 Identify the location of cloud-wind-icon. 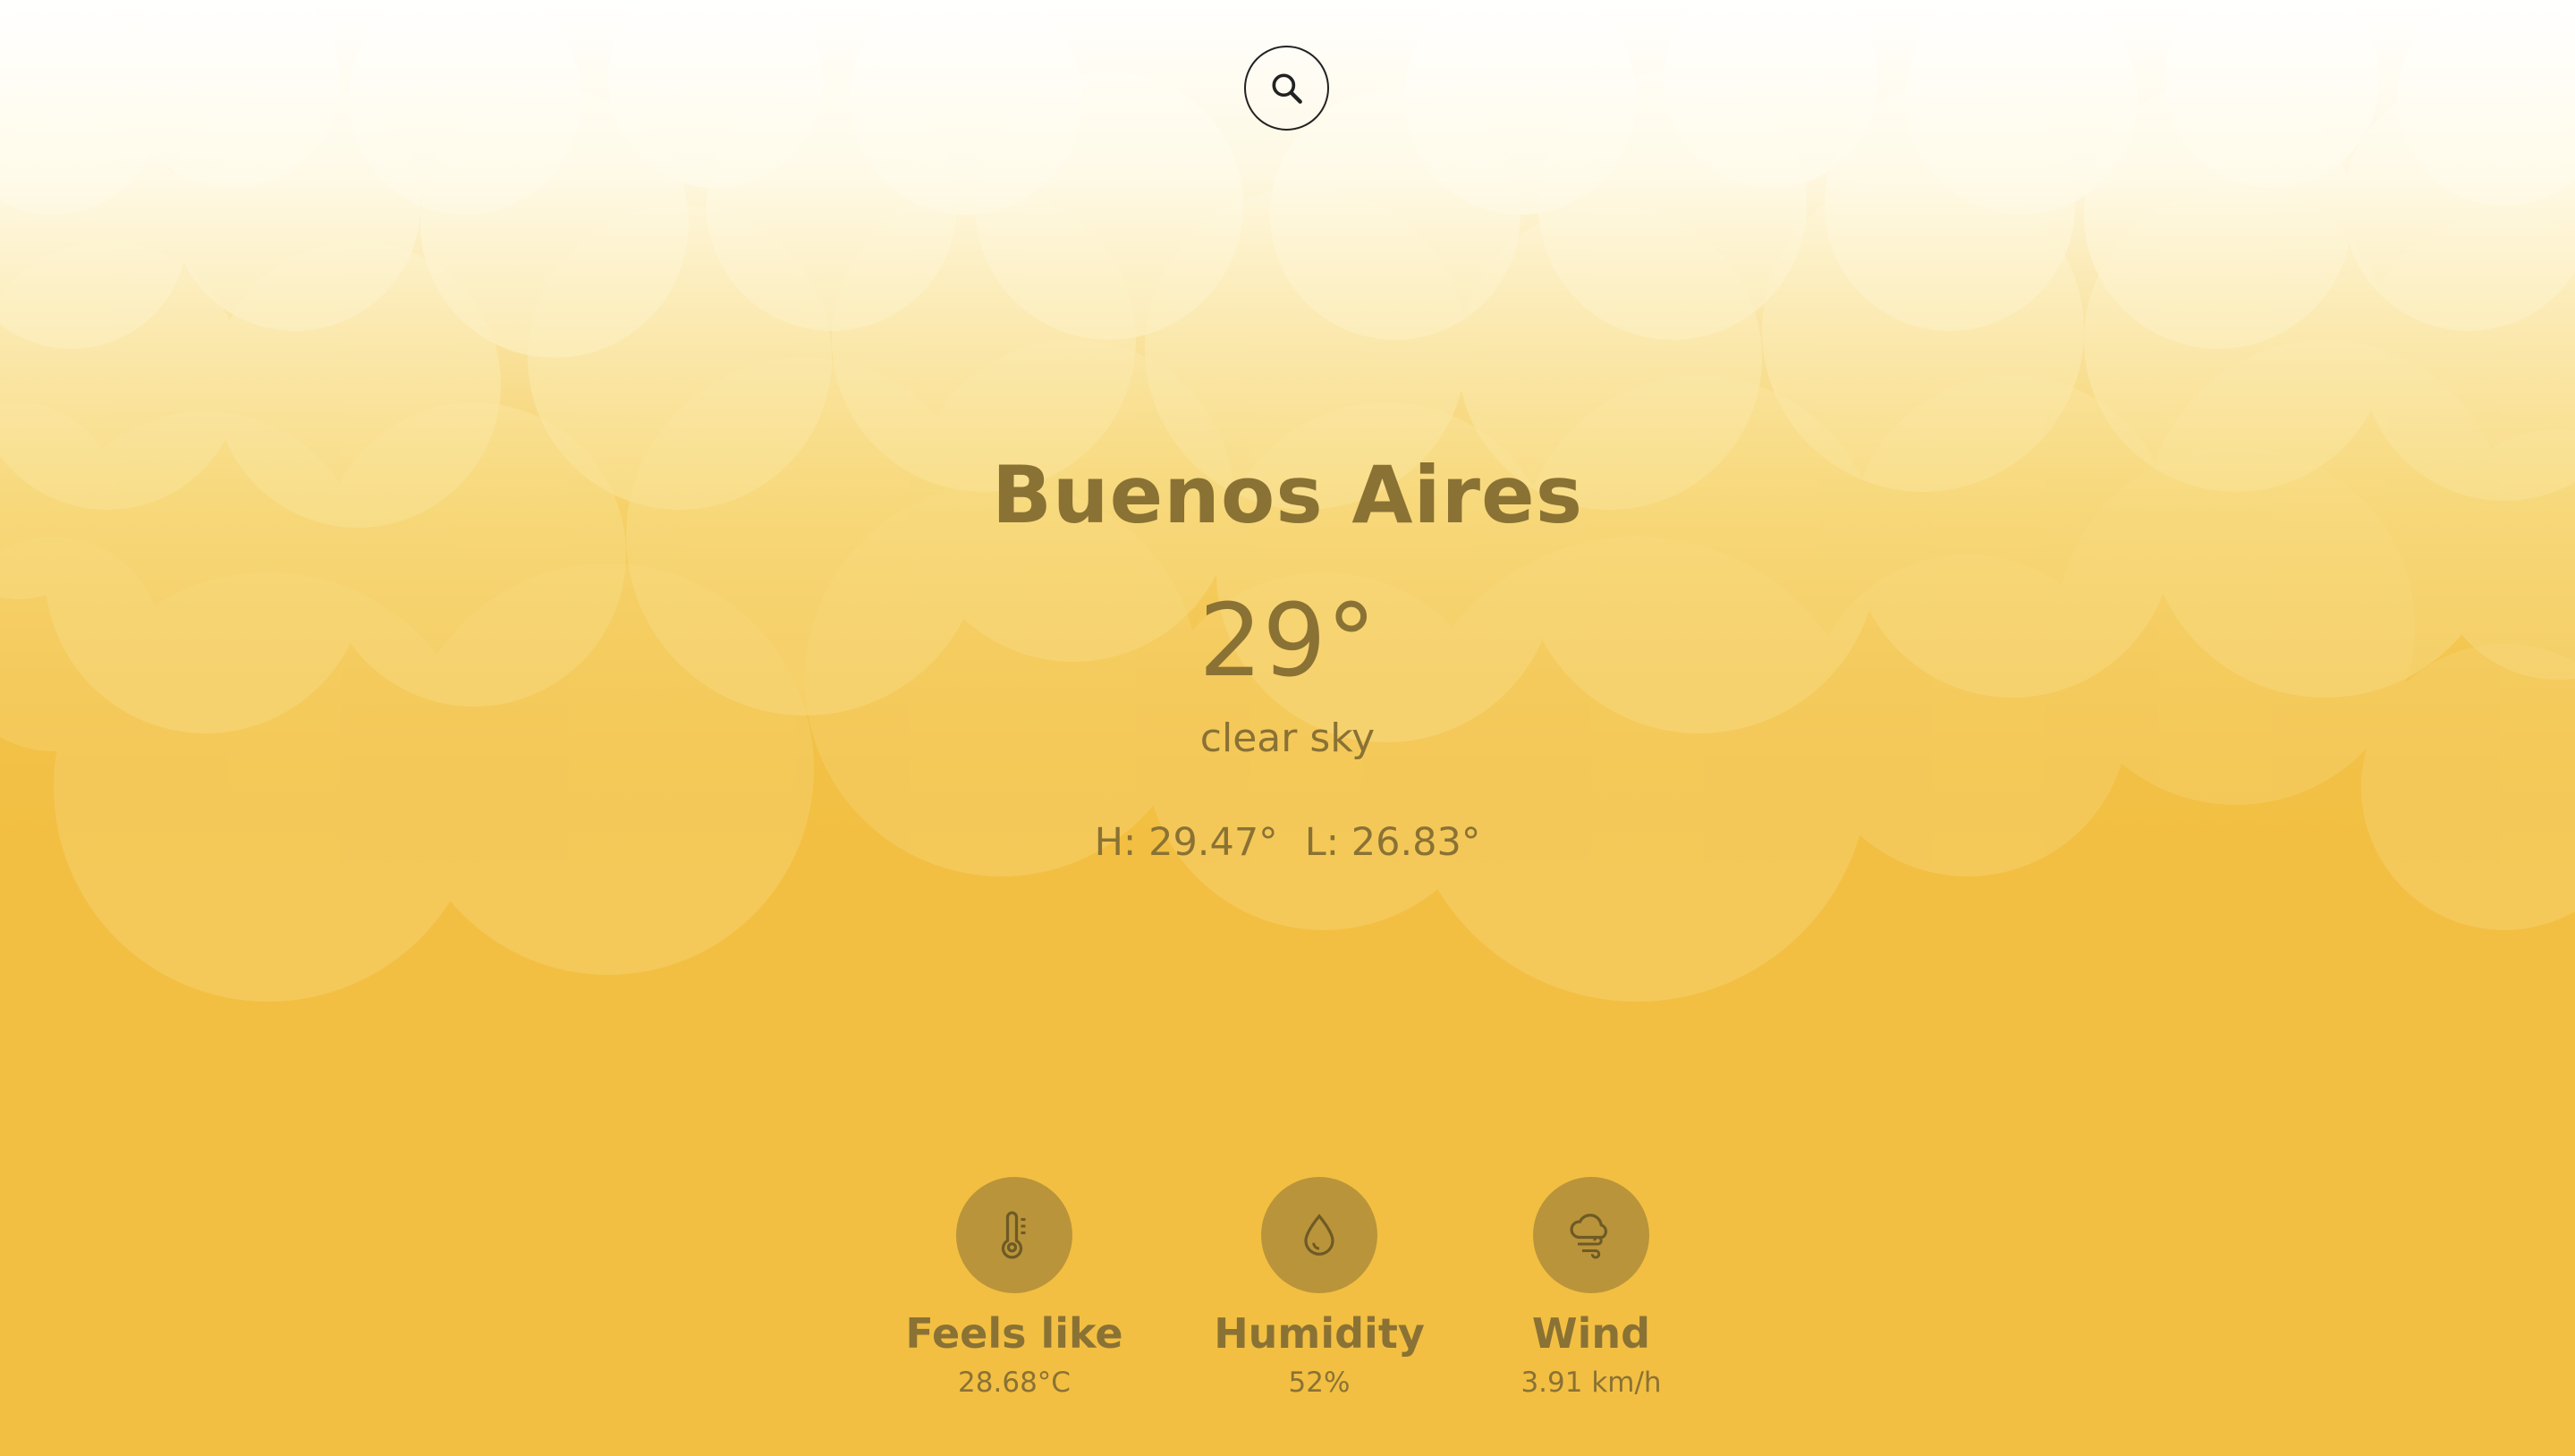
(1589, 1236).